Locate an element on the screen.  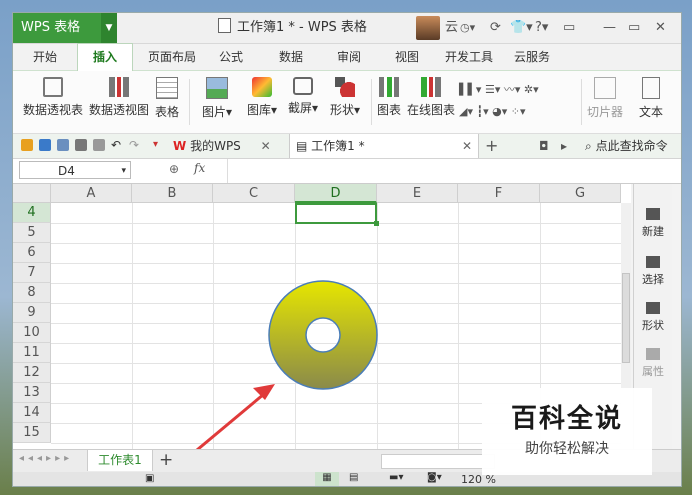
workbook-icon is located at coordinates (224, 25).